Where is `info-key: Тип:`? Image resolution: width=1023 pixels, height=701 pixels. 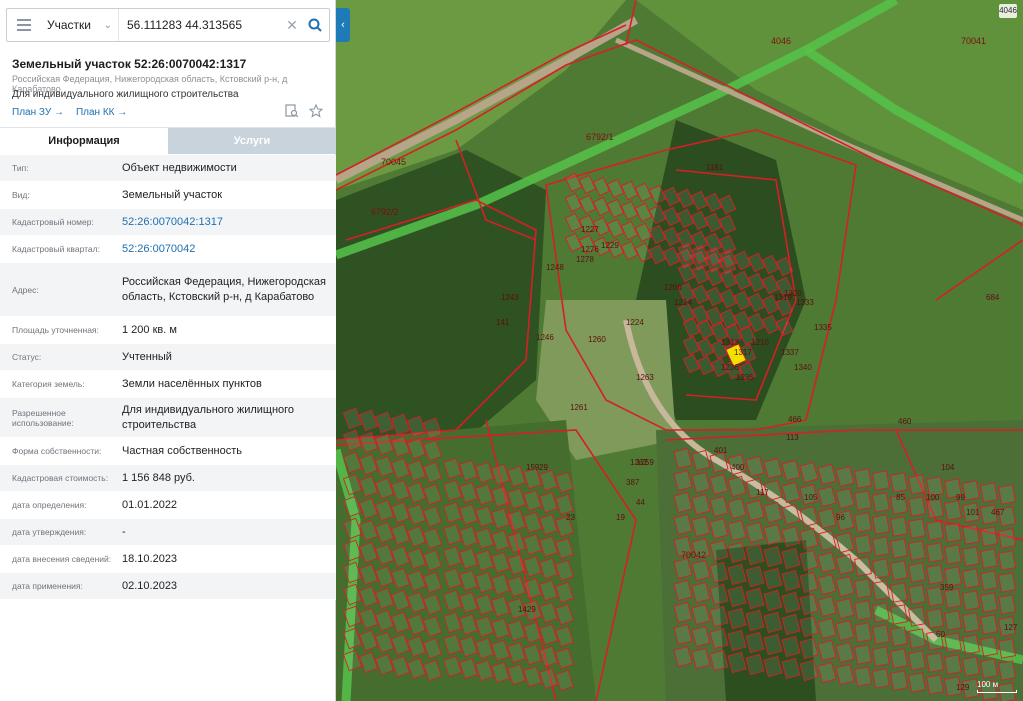 info-key: Тип: is located at coordinates (20, 168).